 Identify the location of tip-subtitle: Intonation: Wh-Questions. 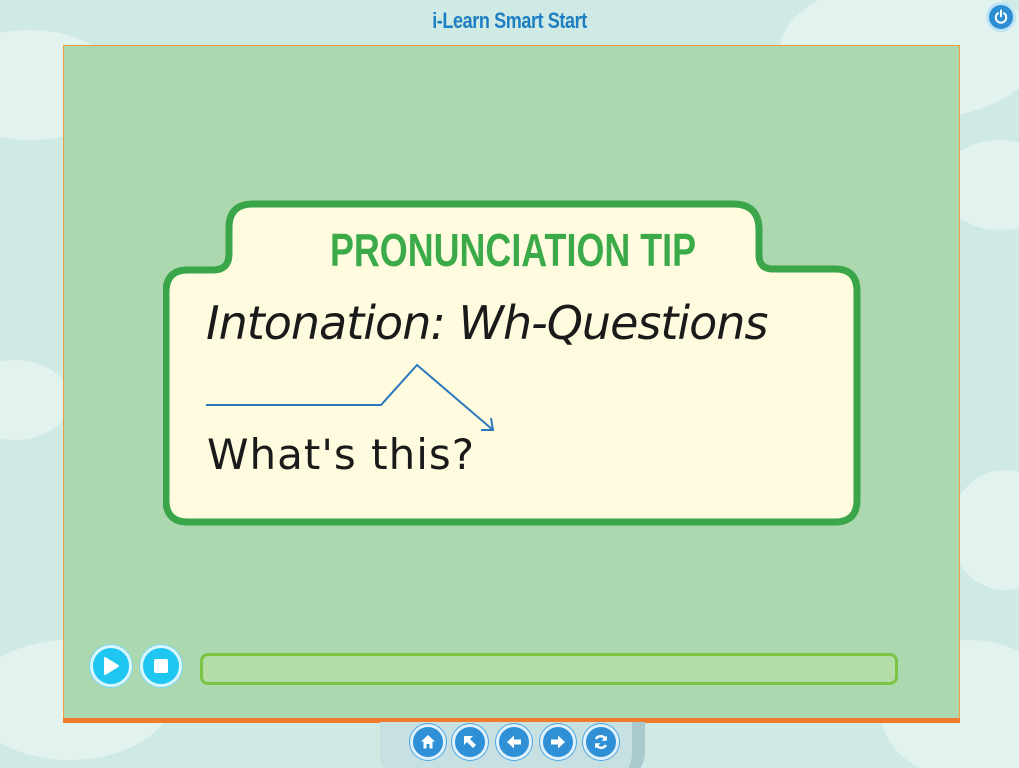
(487, 323).